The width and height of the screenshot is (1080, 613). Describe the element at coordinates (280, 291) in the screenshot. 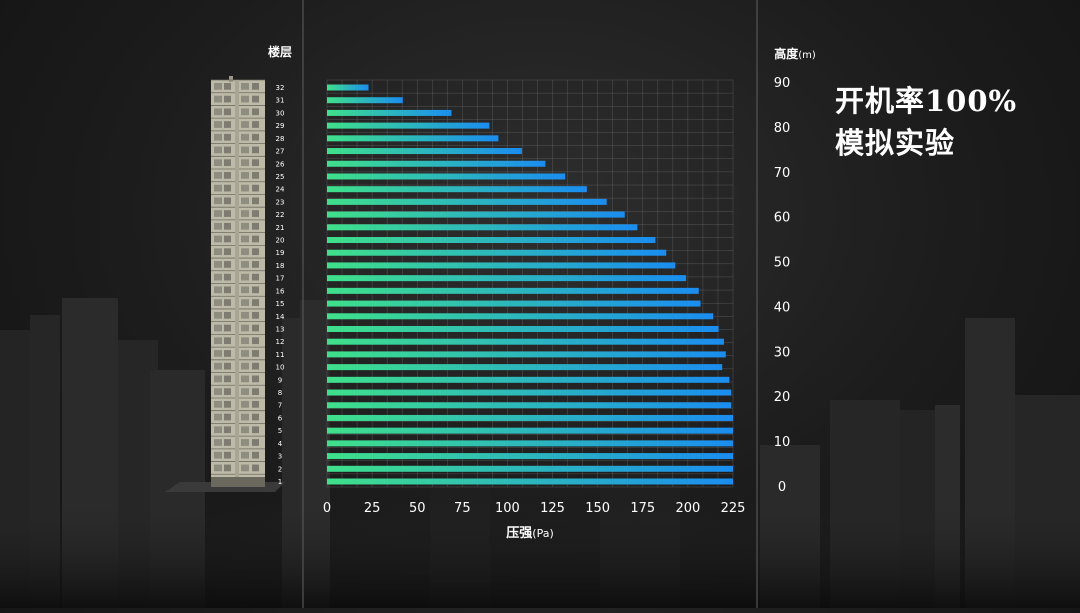

I see `floor-label: 16` at that location.